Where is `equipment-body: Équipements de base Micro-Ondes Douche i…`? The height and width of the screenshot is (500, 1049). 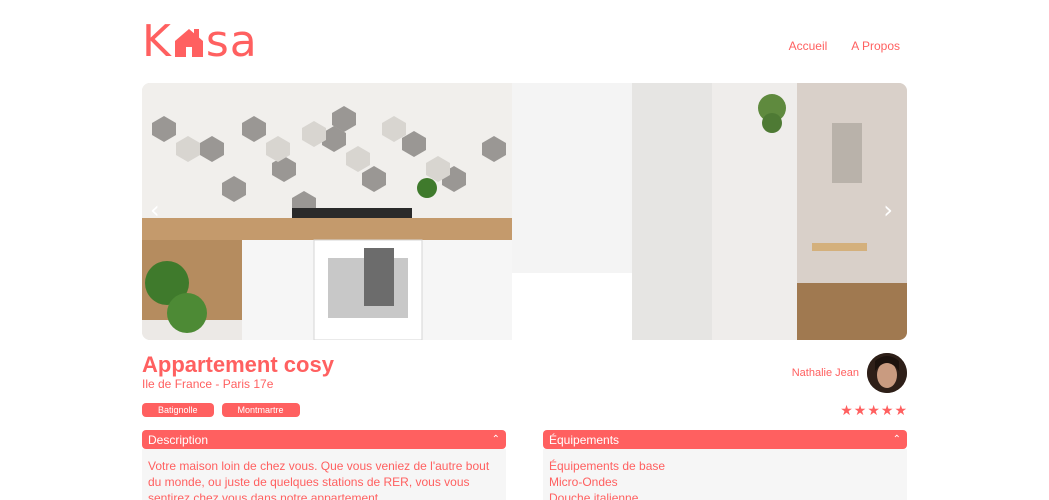 equipment-body: Équipements de base Micro-Ondes Douche i… is located at coordinates (725, 474).